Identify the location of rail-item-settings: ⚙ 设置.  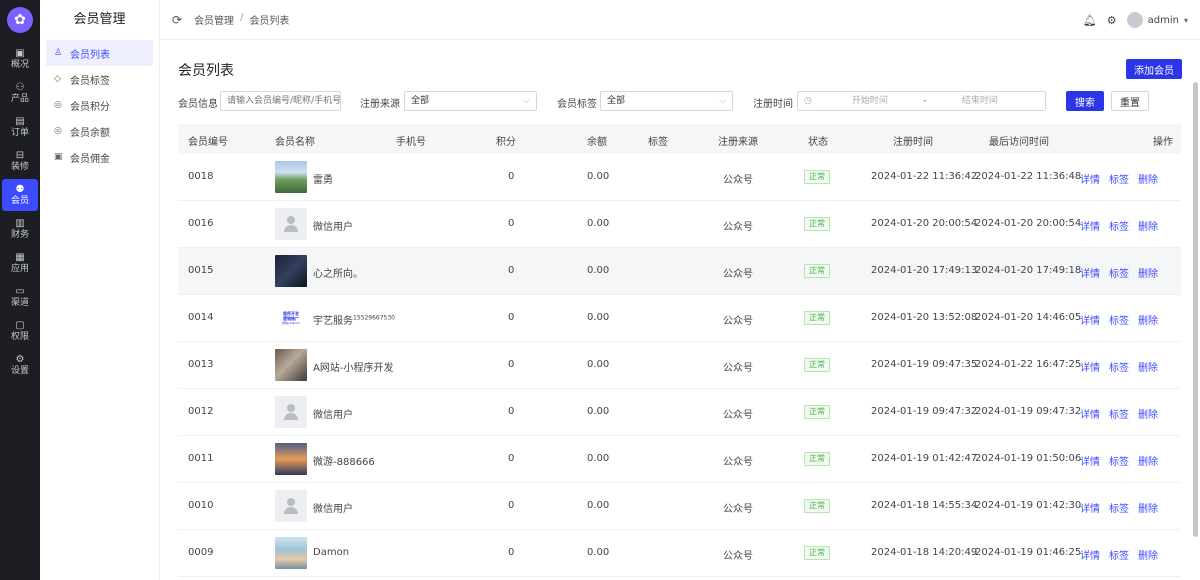
(20, 365).